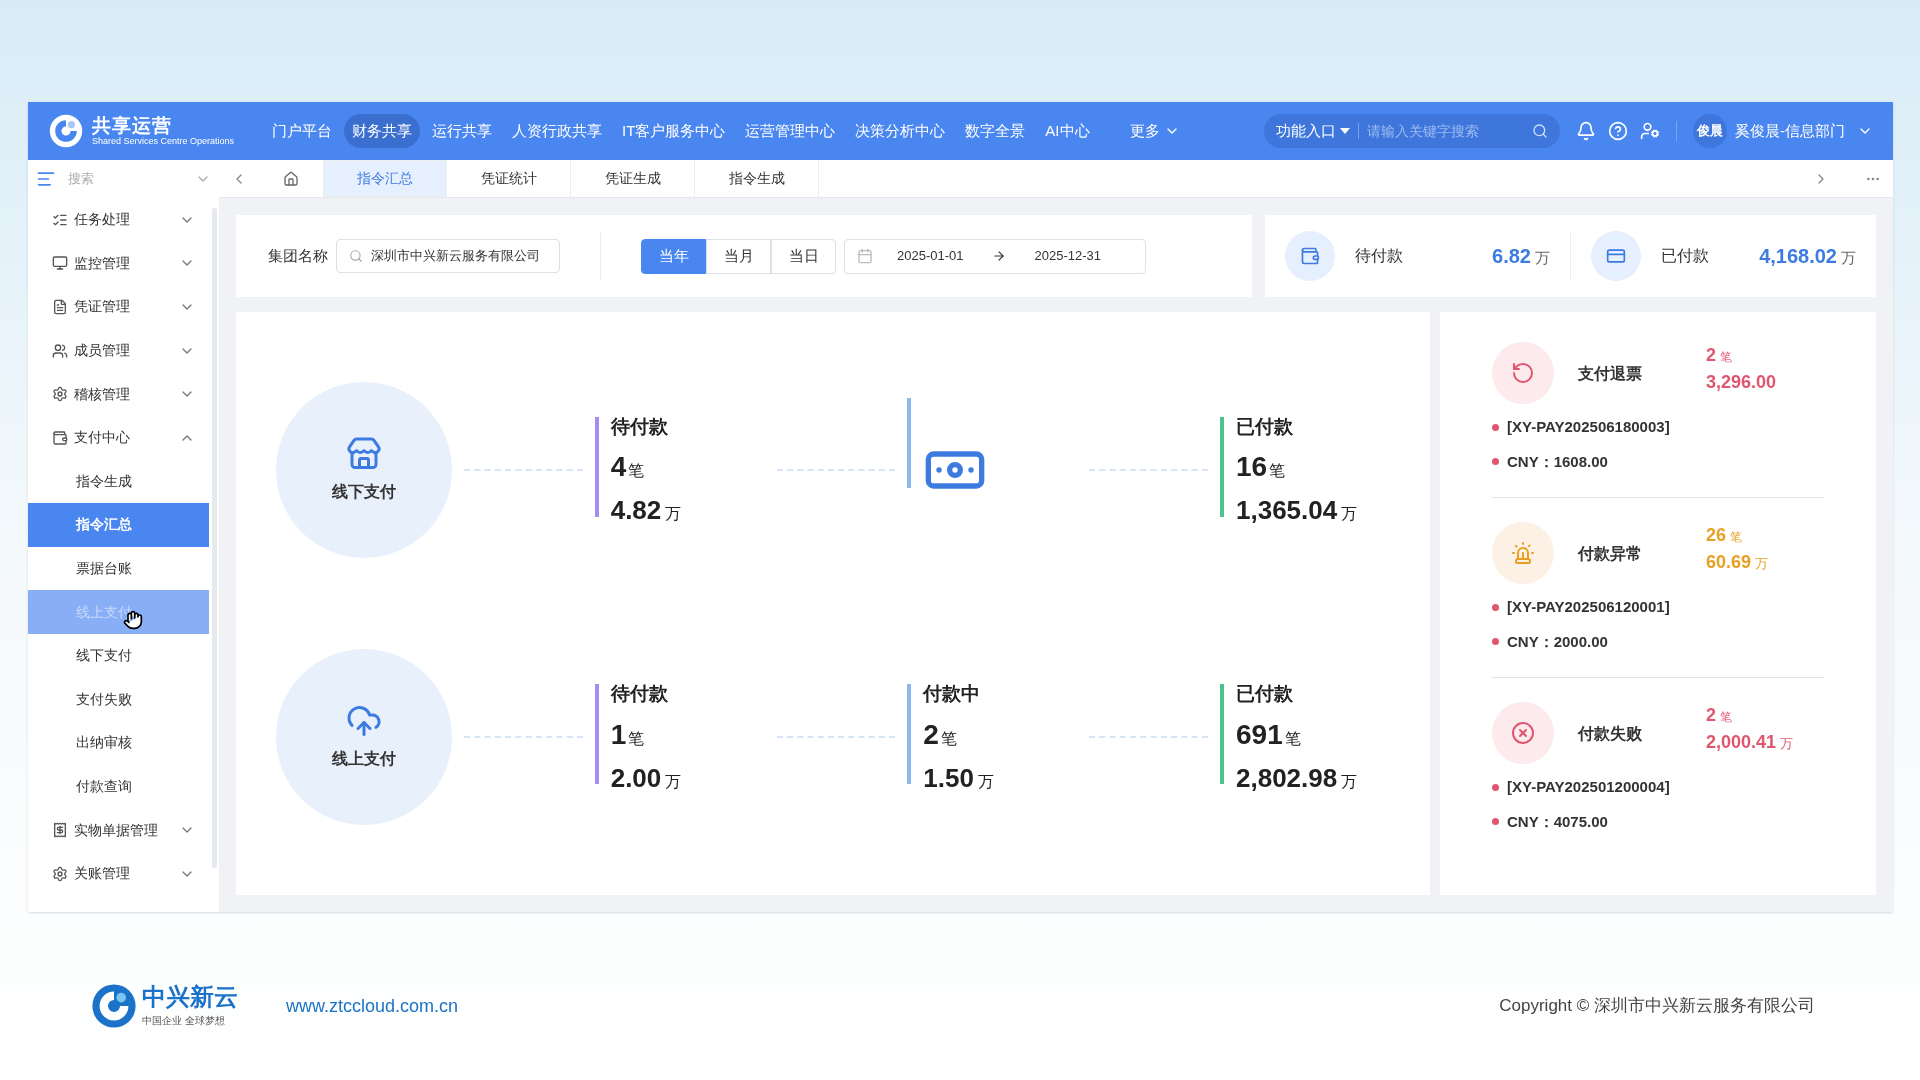  I want to click on store-icon, so click(364, 453).